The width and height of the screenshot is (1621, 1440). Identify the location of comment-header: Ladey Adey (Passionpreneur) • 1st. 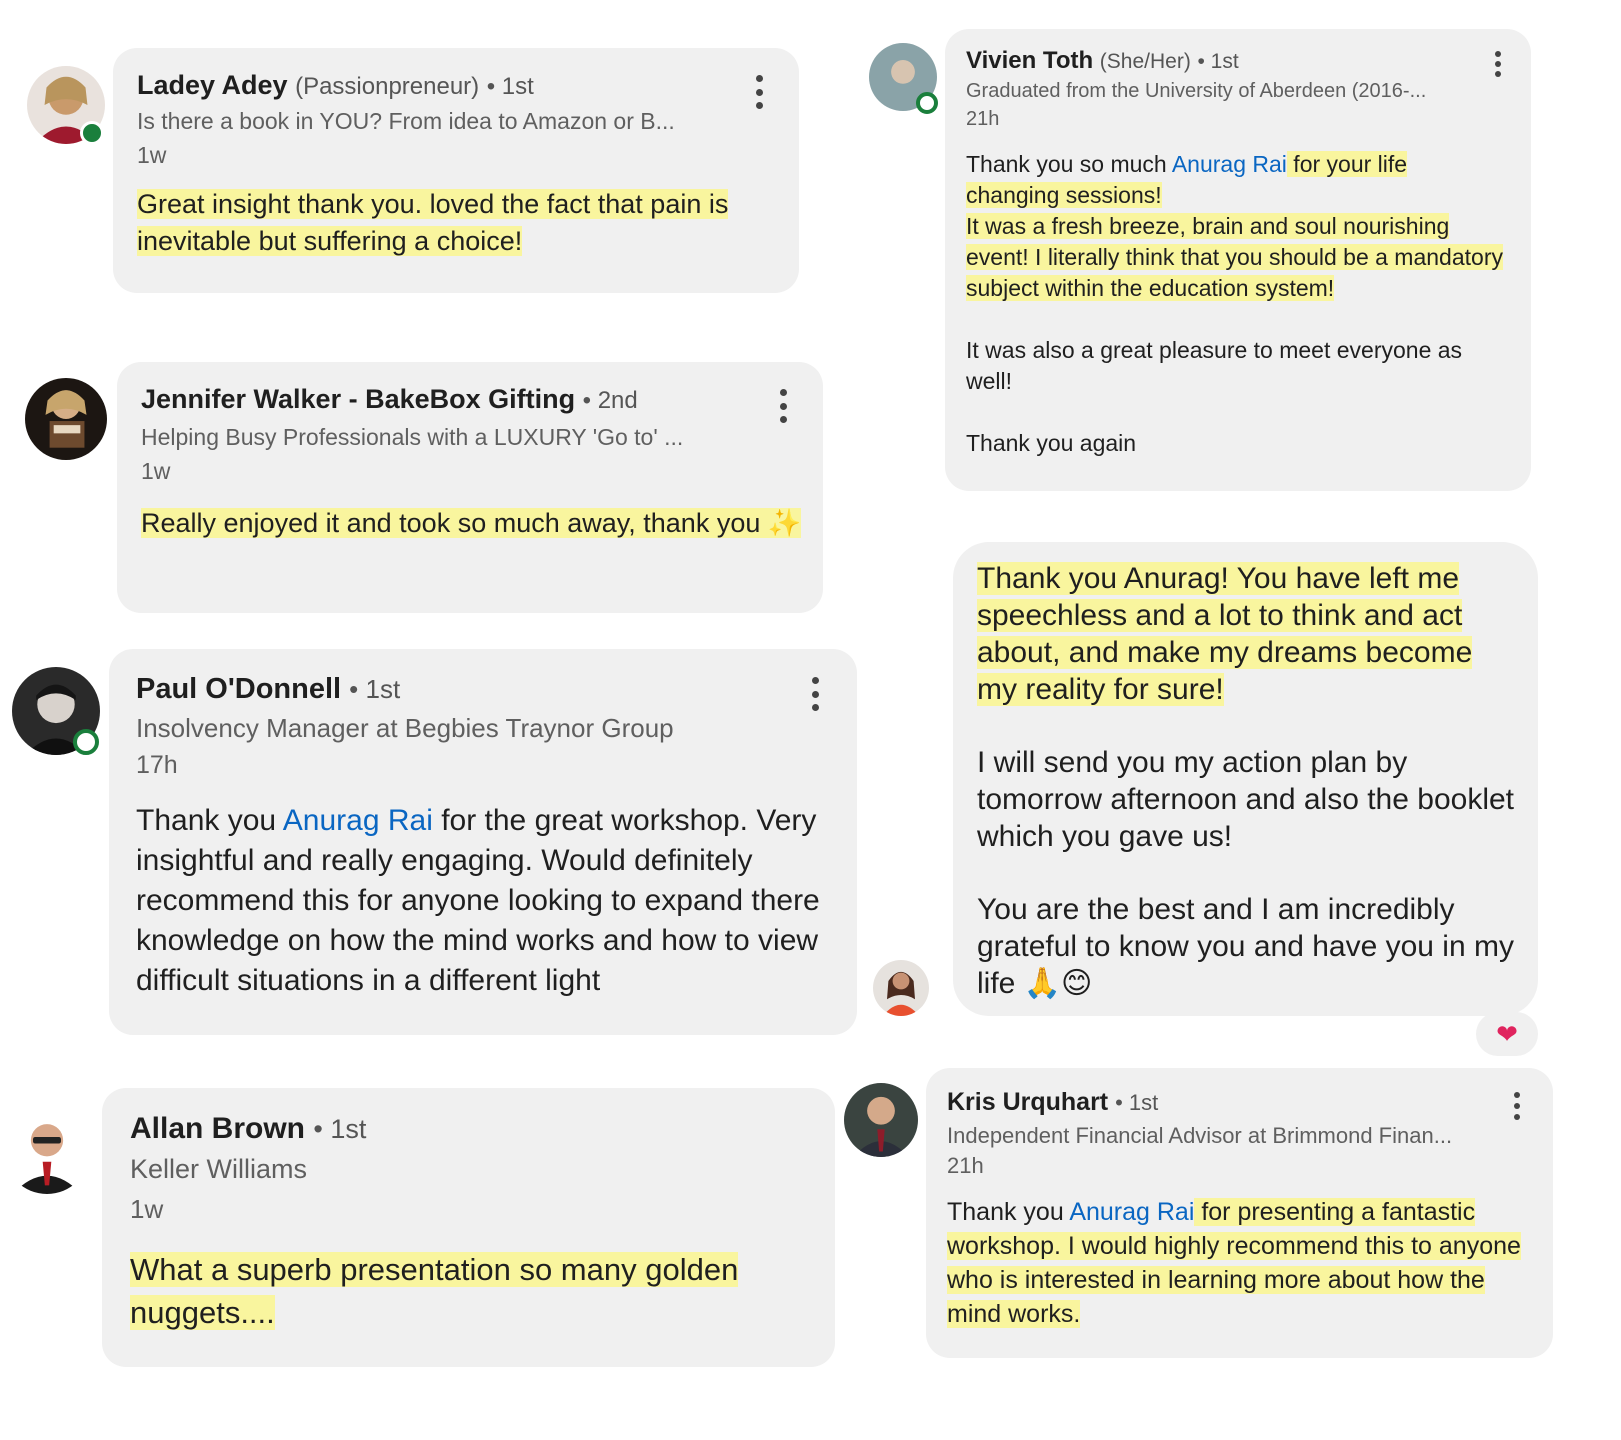
(335, 85).